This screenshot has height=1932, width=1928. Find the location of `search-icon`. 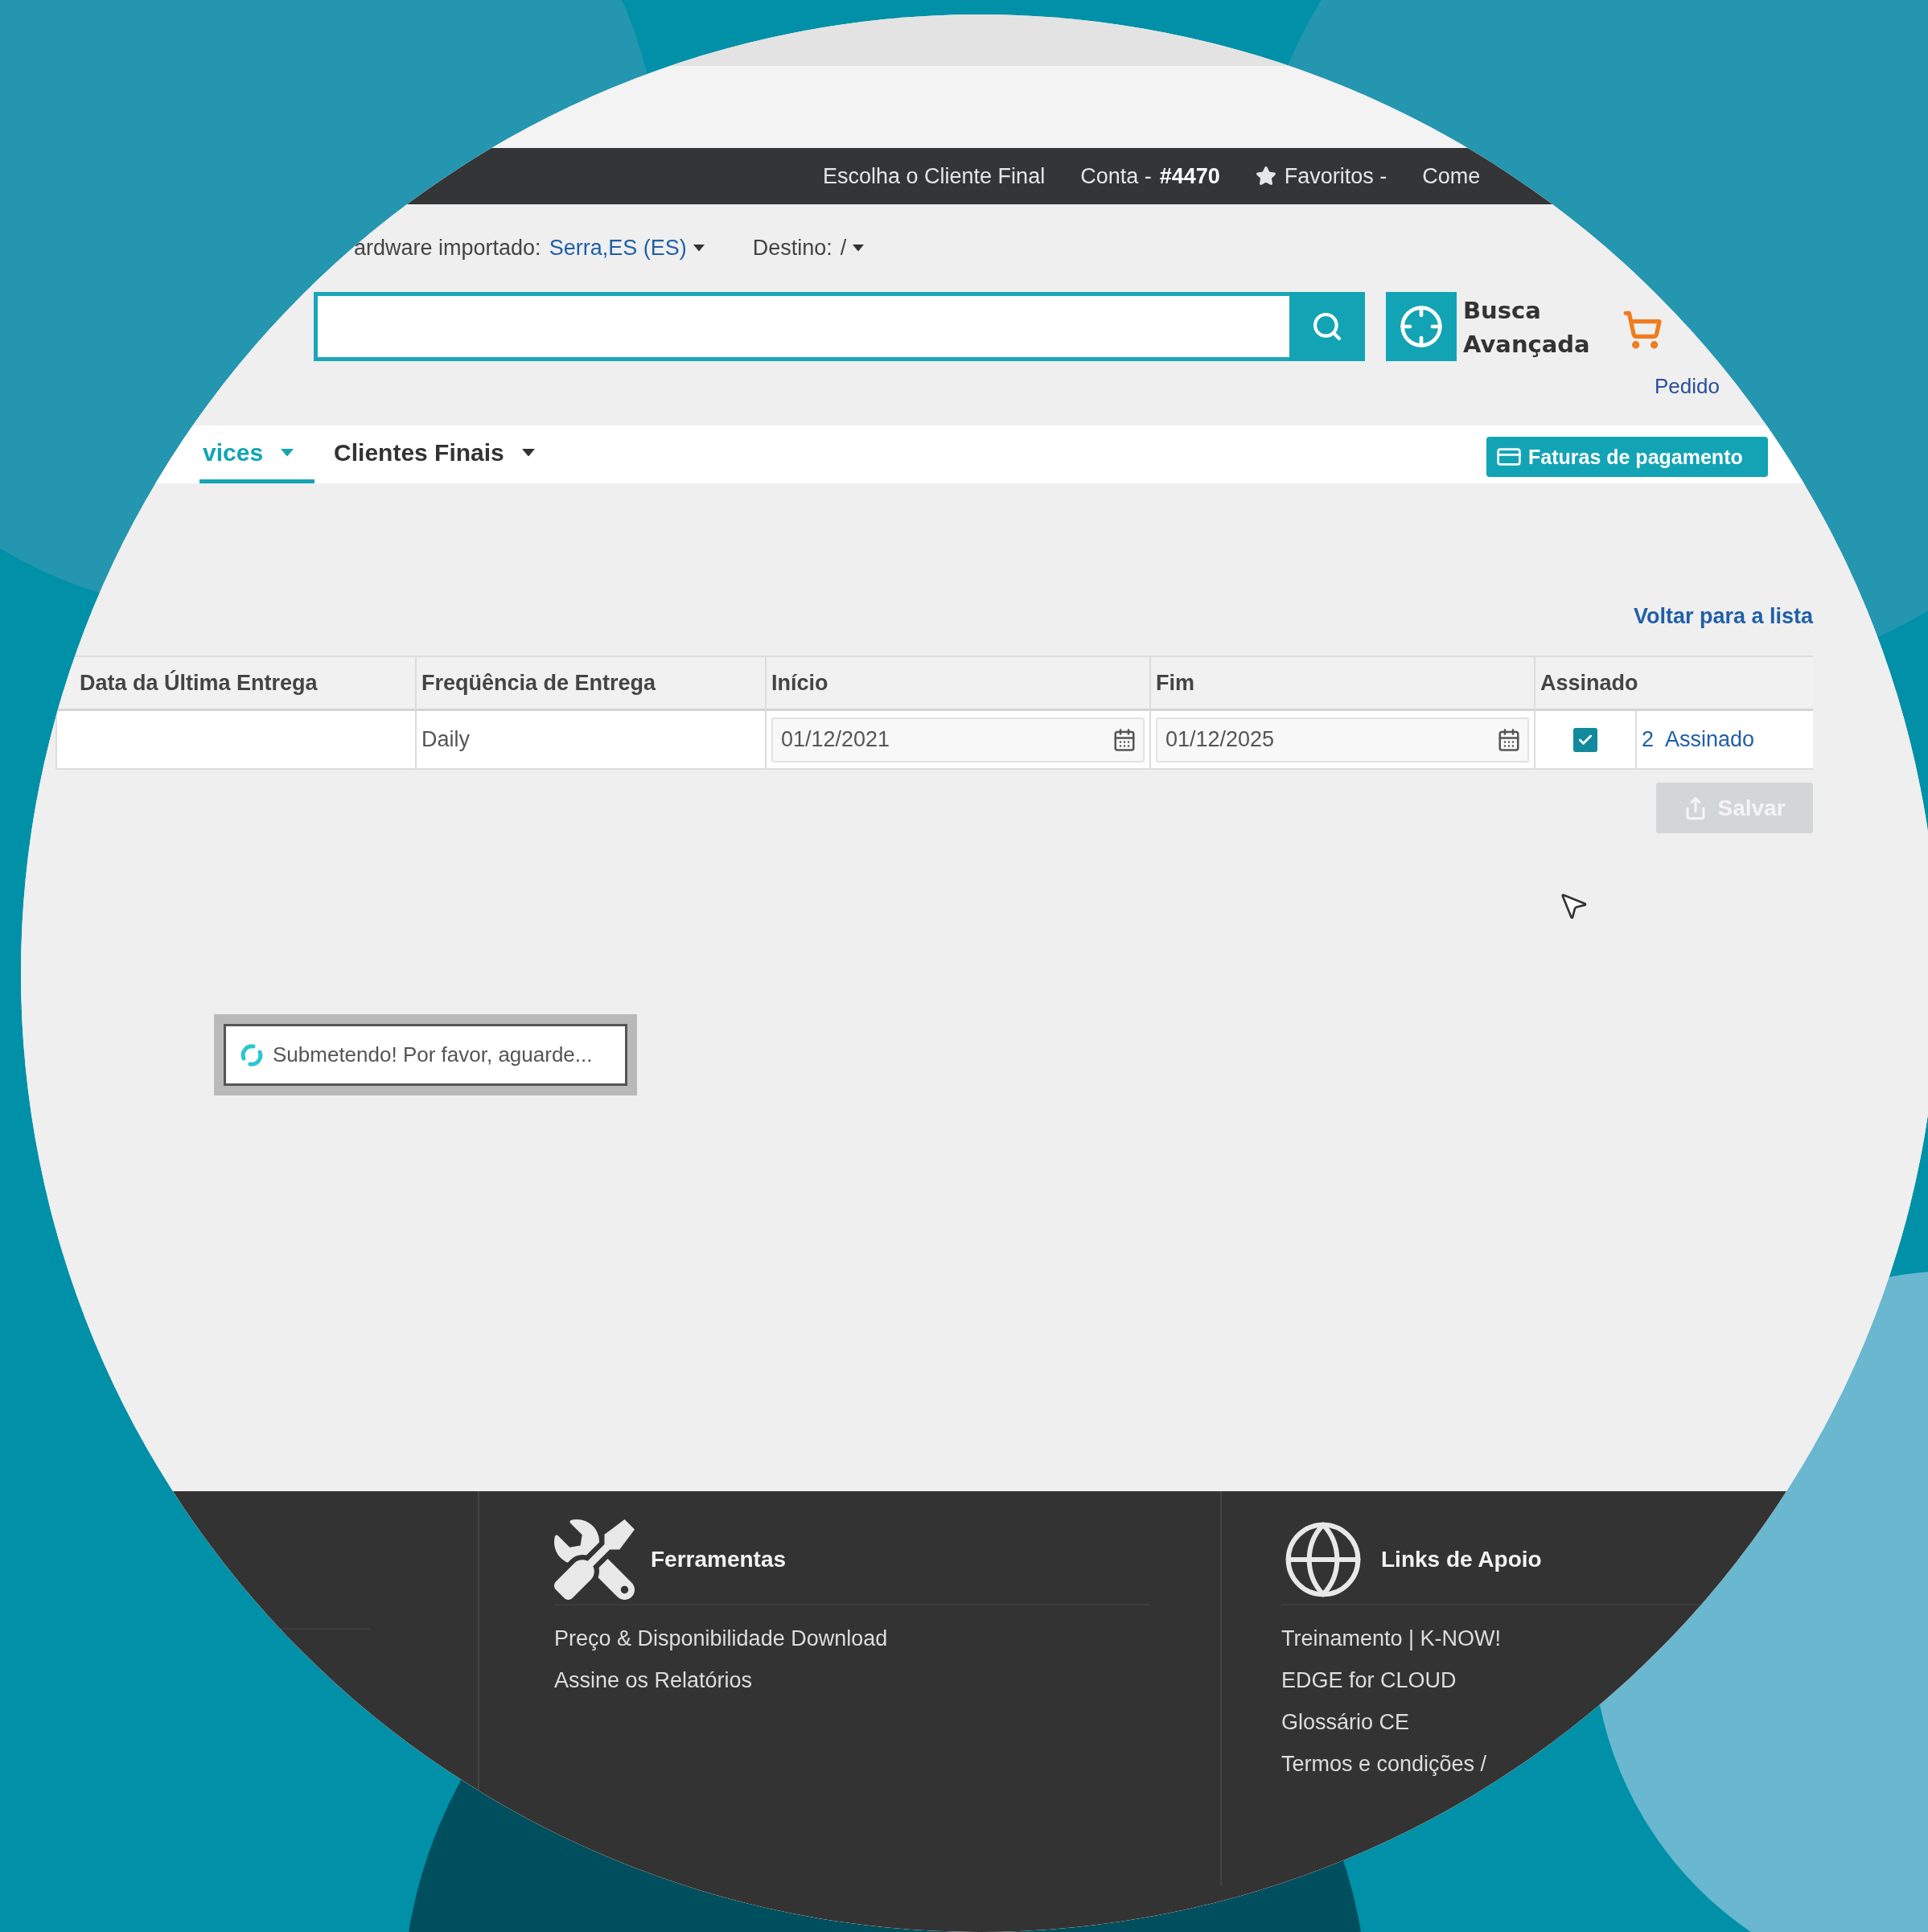

search-icon is located at coordinates (1327, 326).